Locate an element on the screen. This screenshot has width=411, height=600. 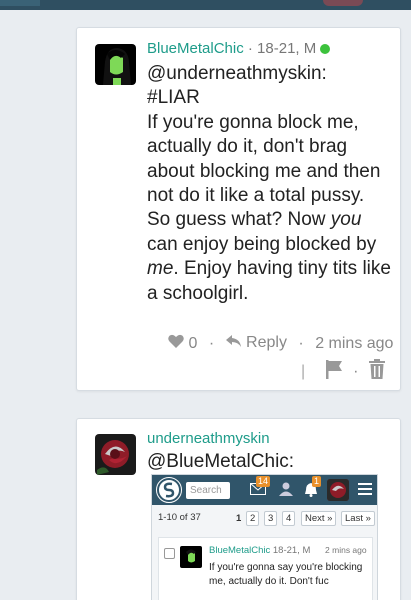
like-count: 0 is located at coordinates (193, 343).